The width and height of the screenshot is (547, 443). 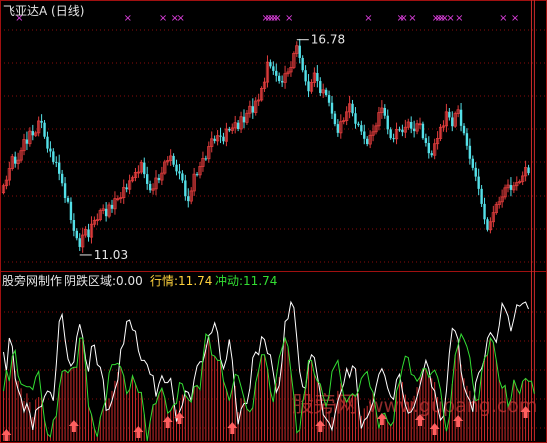 What do you see at coordinates (181, 281) in the screenshot?
I see `hang-label: 行情:11.74` at bounding box center [181, 281].